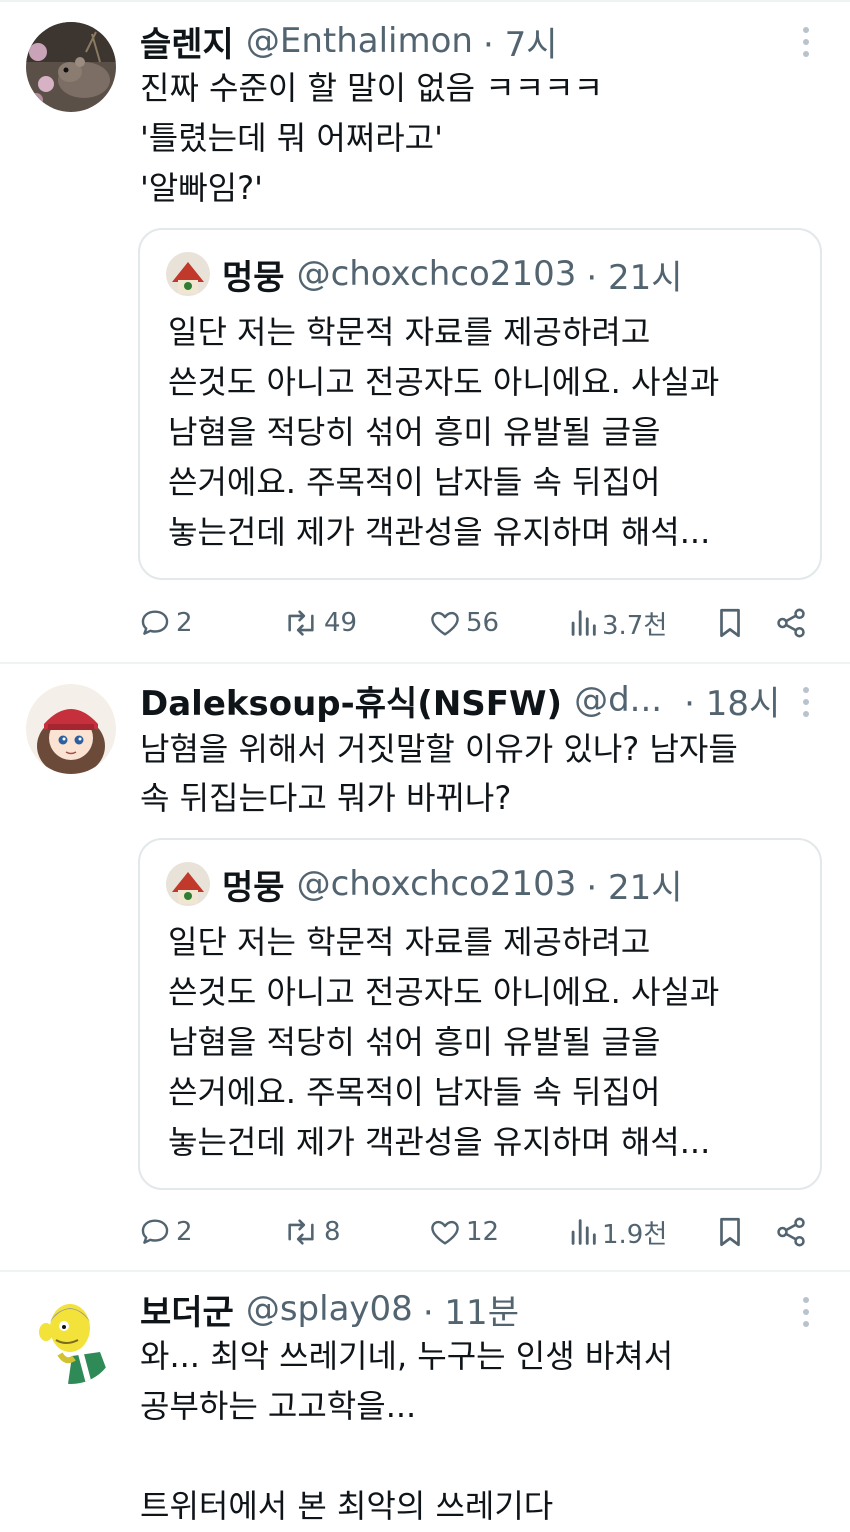  What do you see at coordinates (291, 138) in the screenshot?
I see `tweet-text-line: '틀렸는데 뭐 어쩌라고'` at bounding box center [291, 138].